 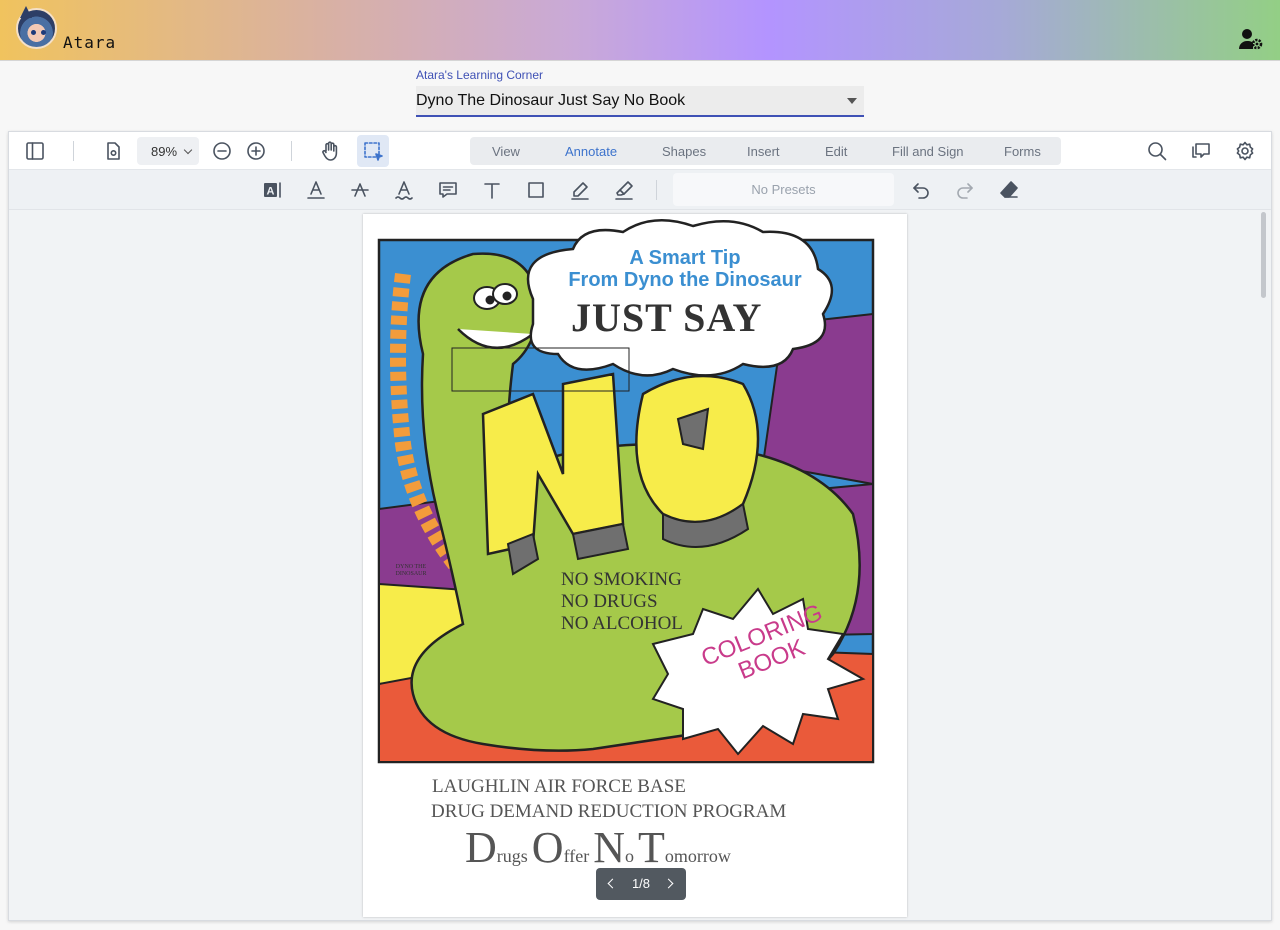 What do you see at coordinates (591, 151) in the screenshot?
I see `tab-annotate: Annotate` at bounding box center [591, 151].